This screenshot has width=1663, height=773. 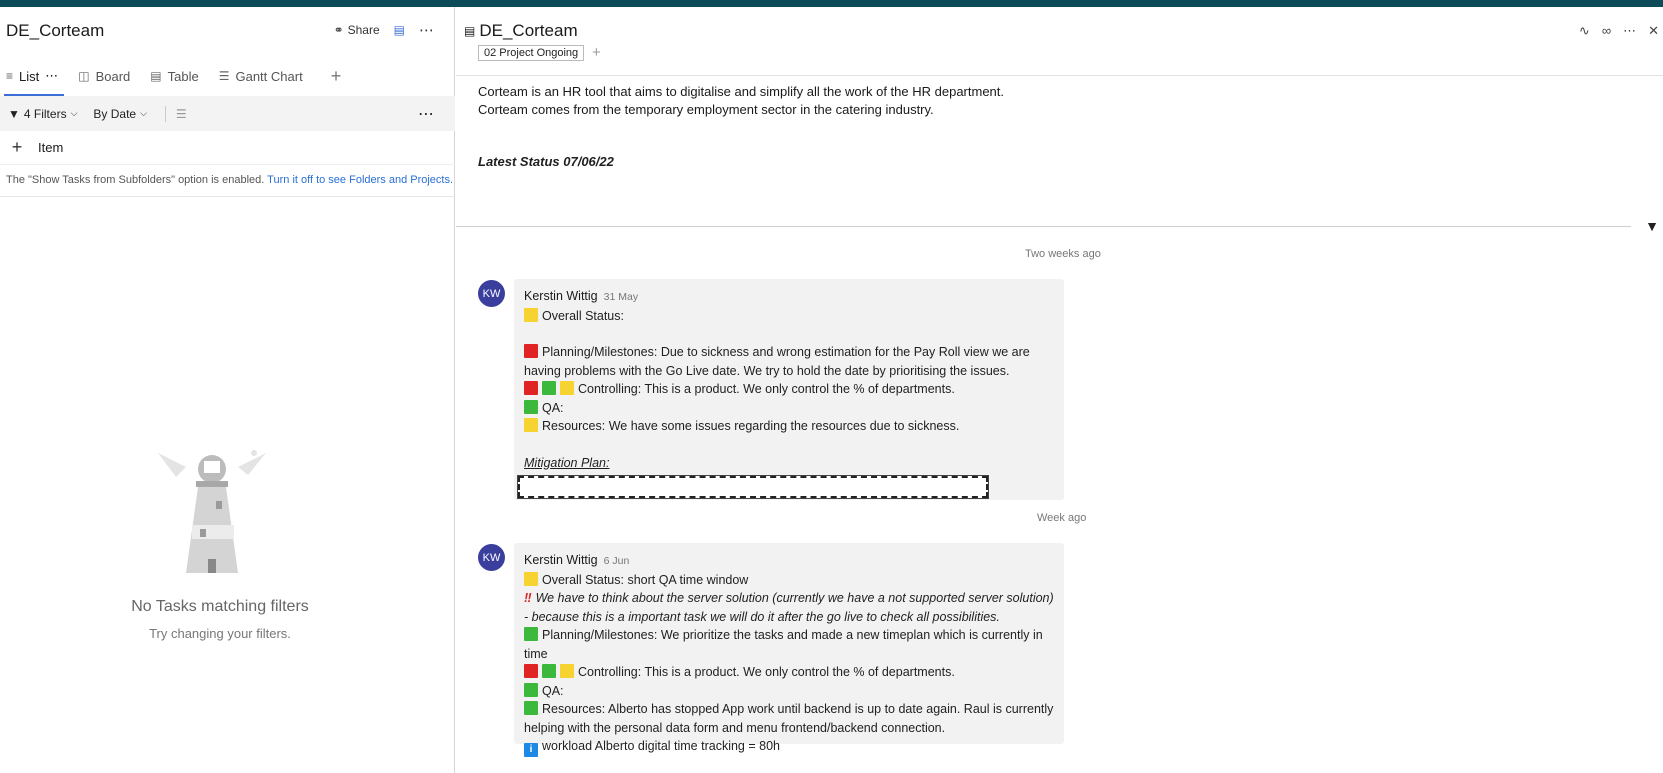 What do you see at coordinates (51, 76) in the screenshot?
I see `tab-more-icon: ⋯` at bounding box center [51, 76].